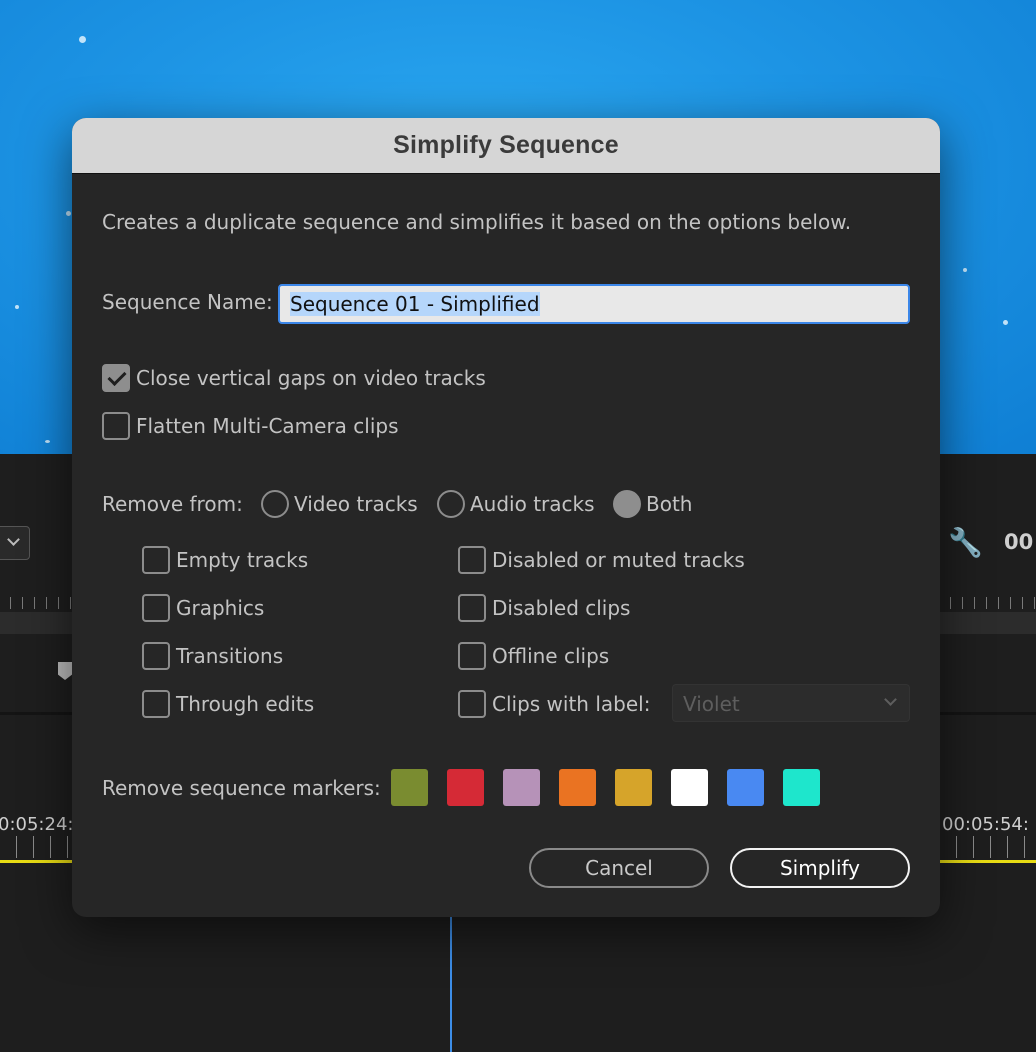  I want to click on playhead-line, so click(451, 984).